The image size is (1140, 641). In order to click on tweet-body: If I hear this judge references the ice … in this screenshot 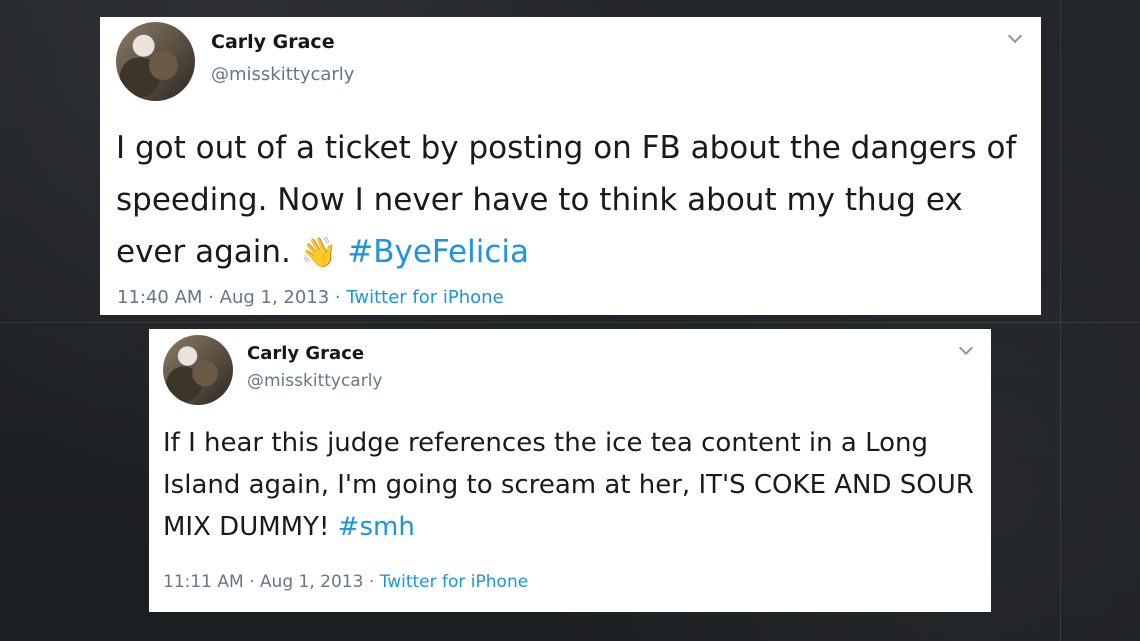, I will do `click(568, 485)`.